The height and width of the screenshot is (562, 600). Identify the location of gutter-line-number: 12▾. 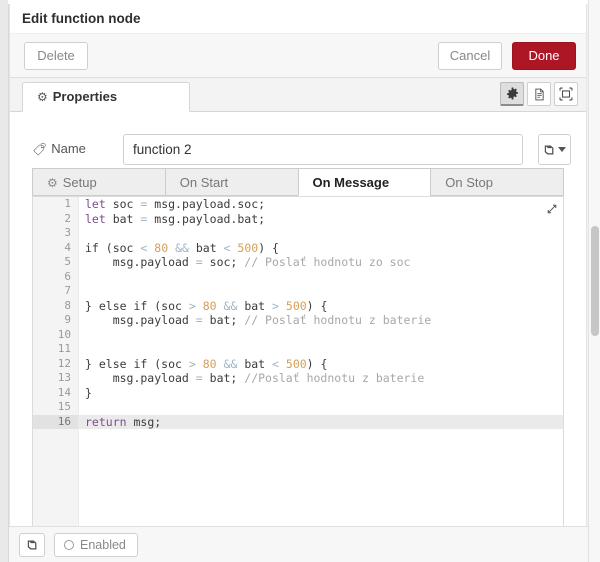
(59, 364).